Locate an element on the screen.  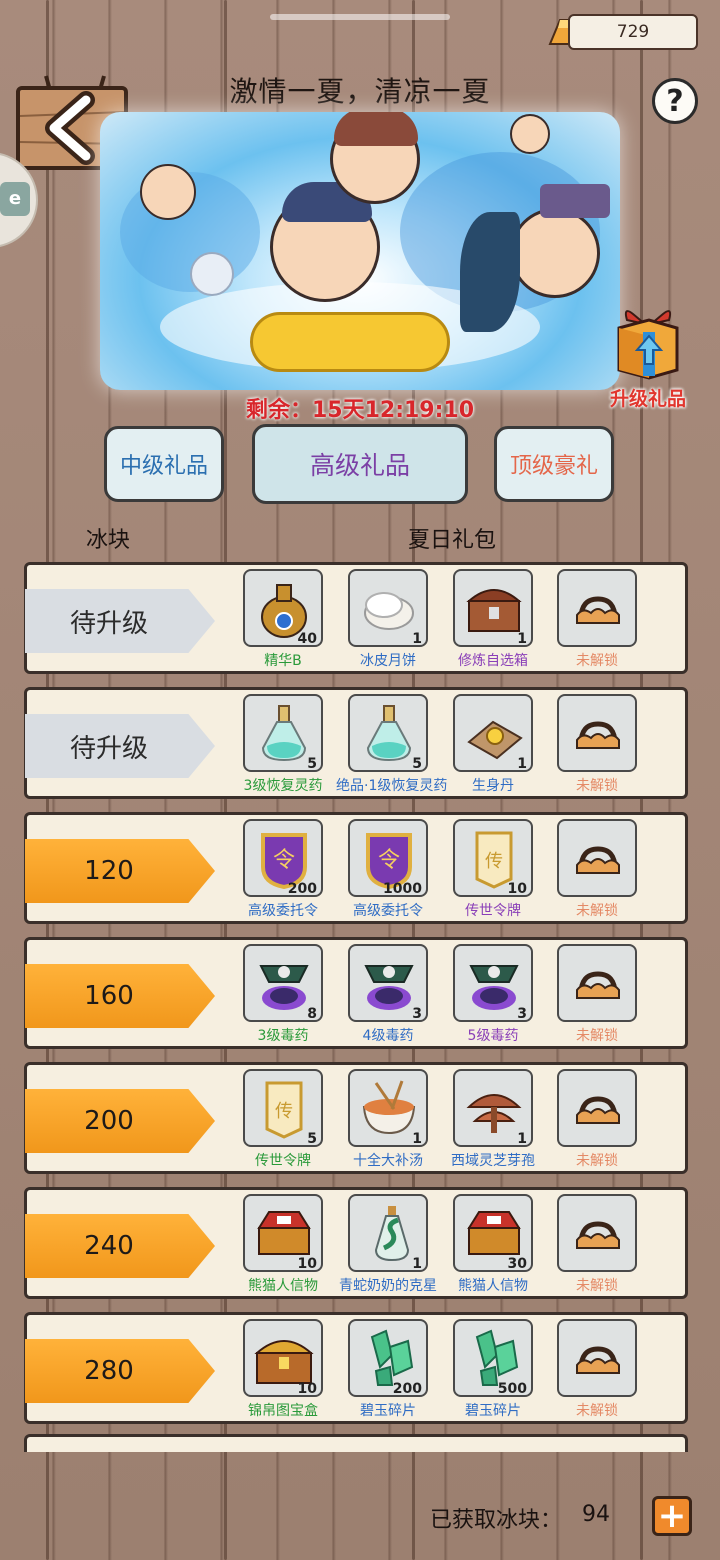
reward-item: 5 3级恢复灵药 is located at coordinates (283, 744).